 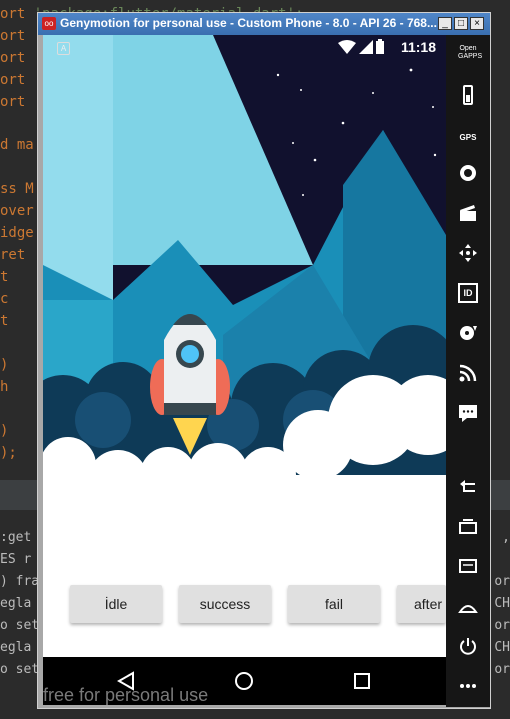 I want to click on maximize-button: □, so click(x=461, y=23).